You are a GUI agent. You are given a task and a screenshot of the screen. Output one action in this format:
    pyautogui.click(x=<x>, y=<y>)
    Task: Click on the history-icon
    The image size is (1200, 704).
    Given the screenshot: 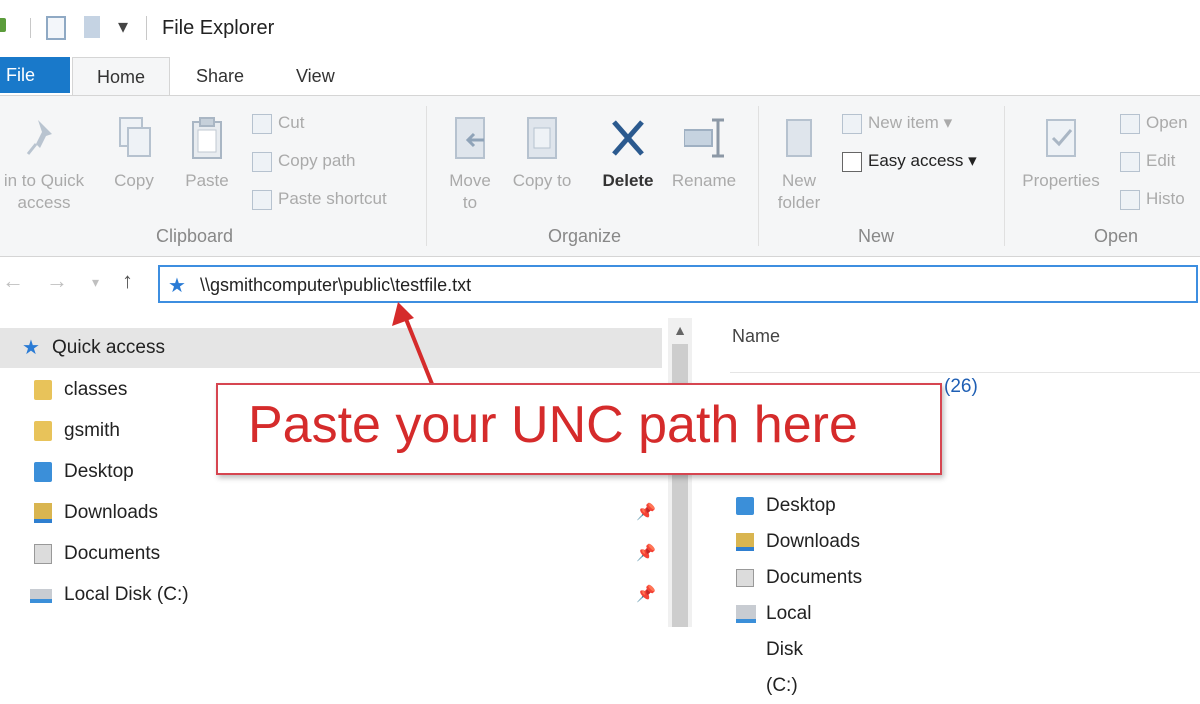 What is the action you would take?
    pyautogui.click(x=1130, y=199)
    